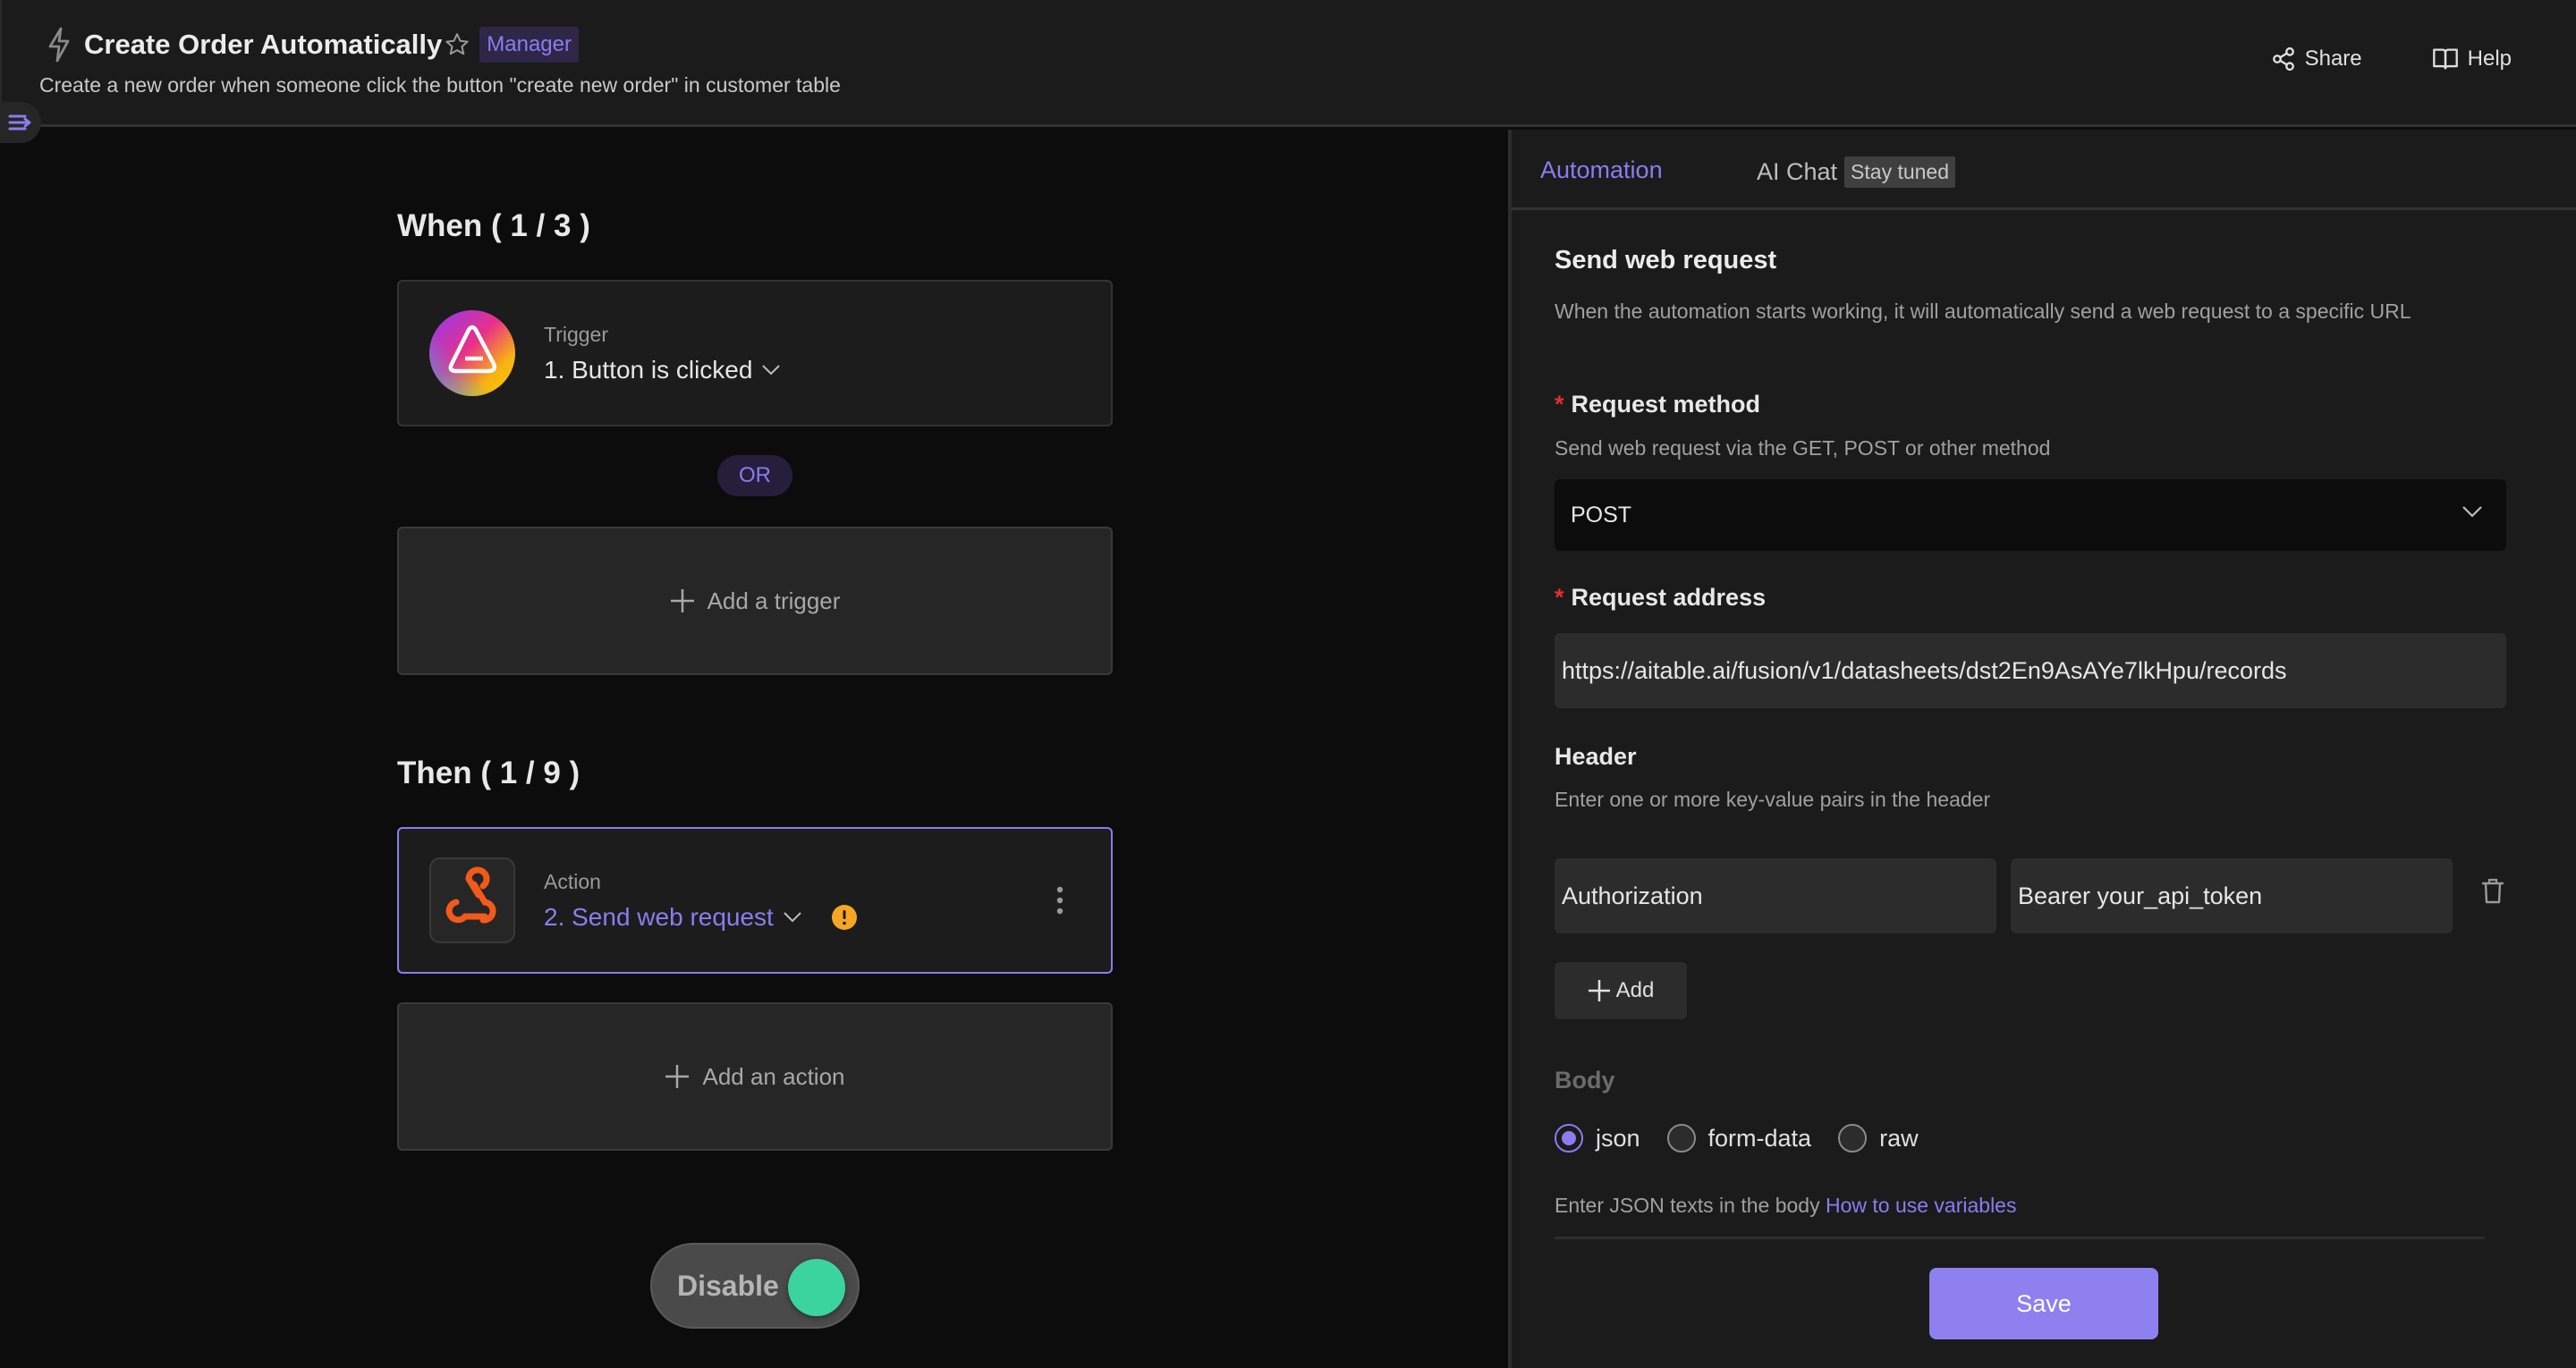 The height and width of the screenshot is (1368, 2576). I want to click on add-action-label: Add an action, so click(773, 1076).